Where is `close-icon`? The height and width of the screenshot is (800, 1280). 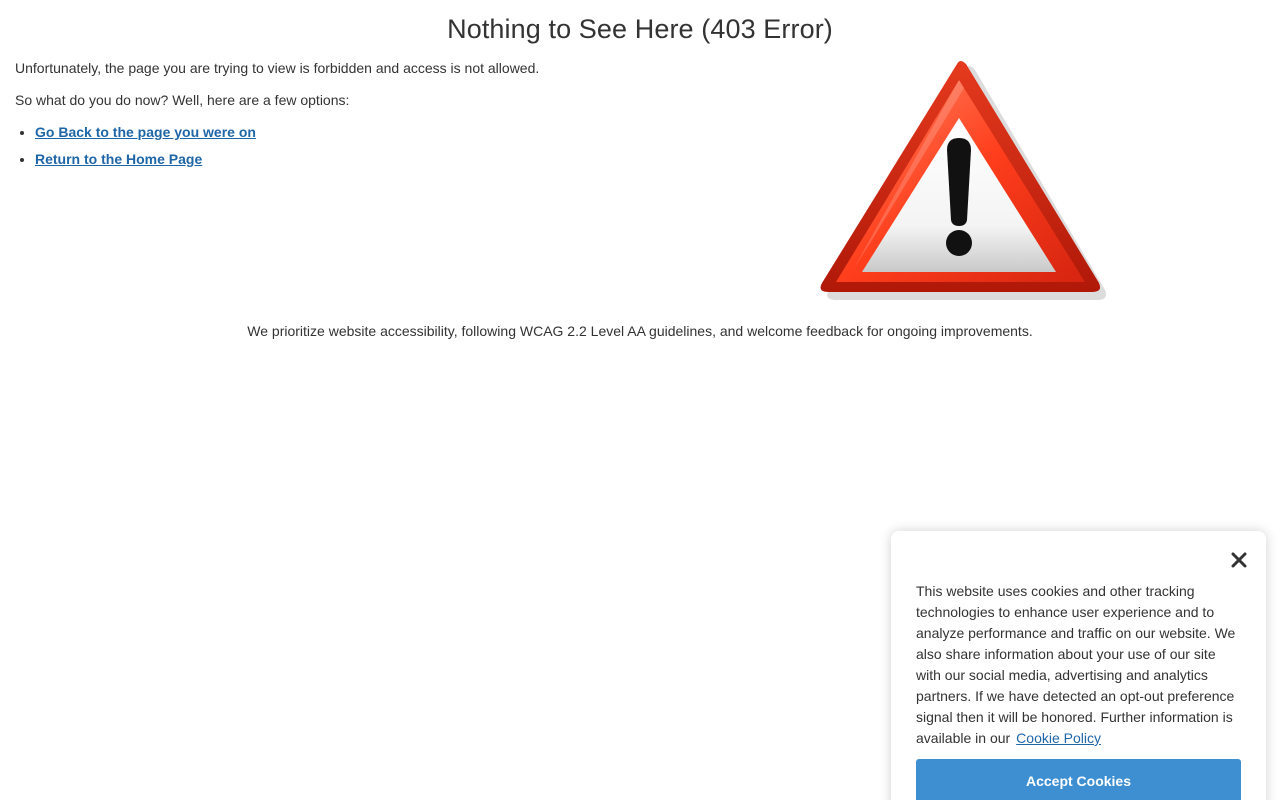
close-icon is located at coordinates (1239, 560).